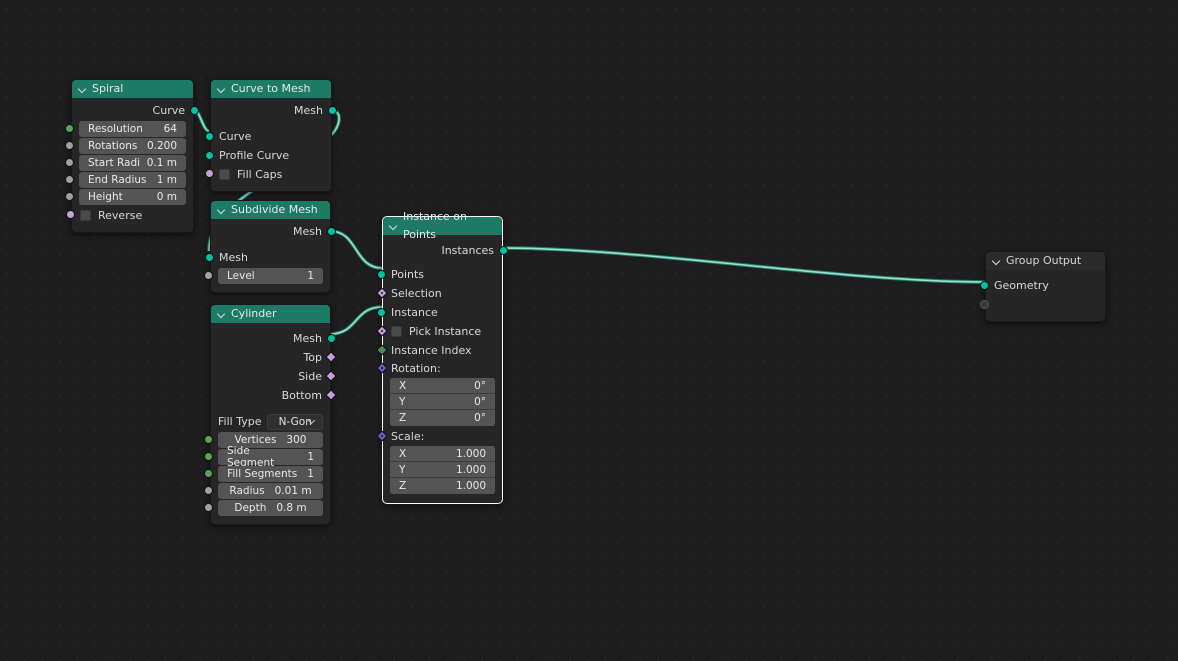 The height and width of the screenshot is (661, 1178). What do you see at coordinates (442, 486) in the screenshot?
I see `field-scale-z: Z 1.000` at bounding box center [442, 486].